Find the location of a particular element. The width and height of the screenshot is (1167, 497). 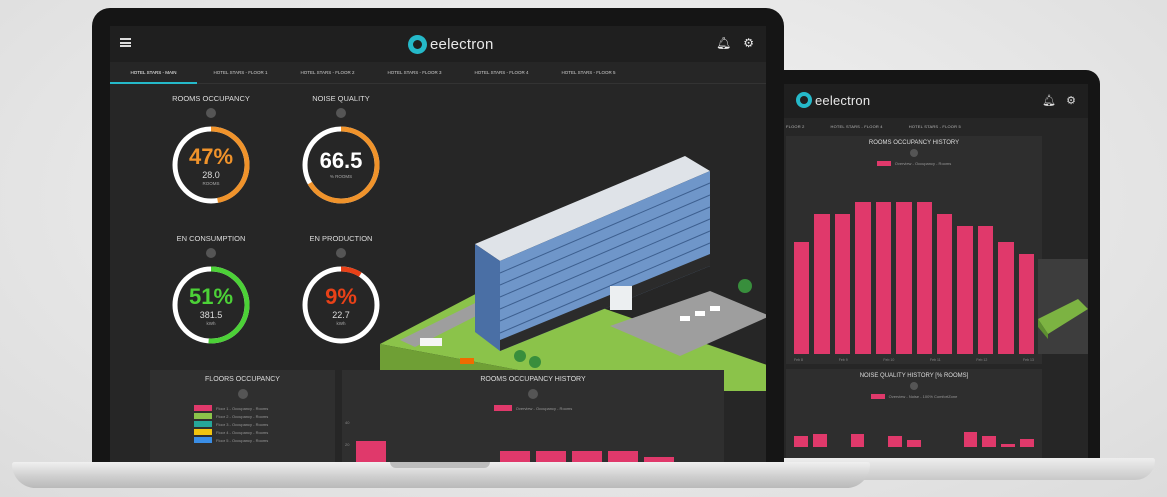

chart-legend: Overview - Noise - 100% ComfortZone is located at coordinates (914, 396).